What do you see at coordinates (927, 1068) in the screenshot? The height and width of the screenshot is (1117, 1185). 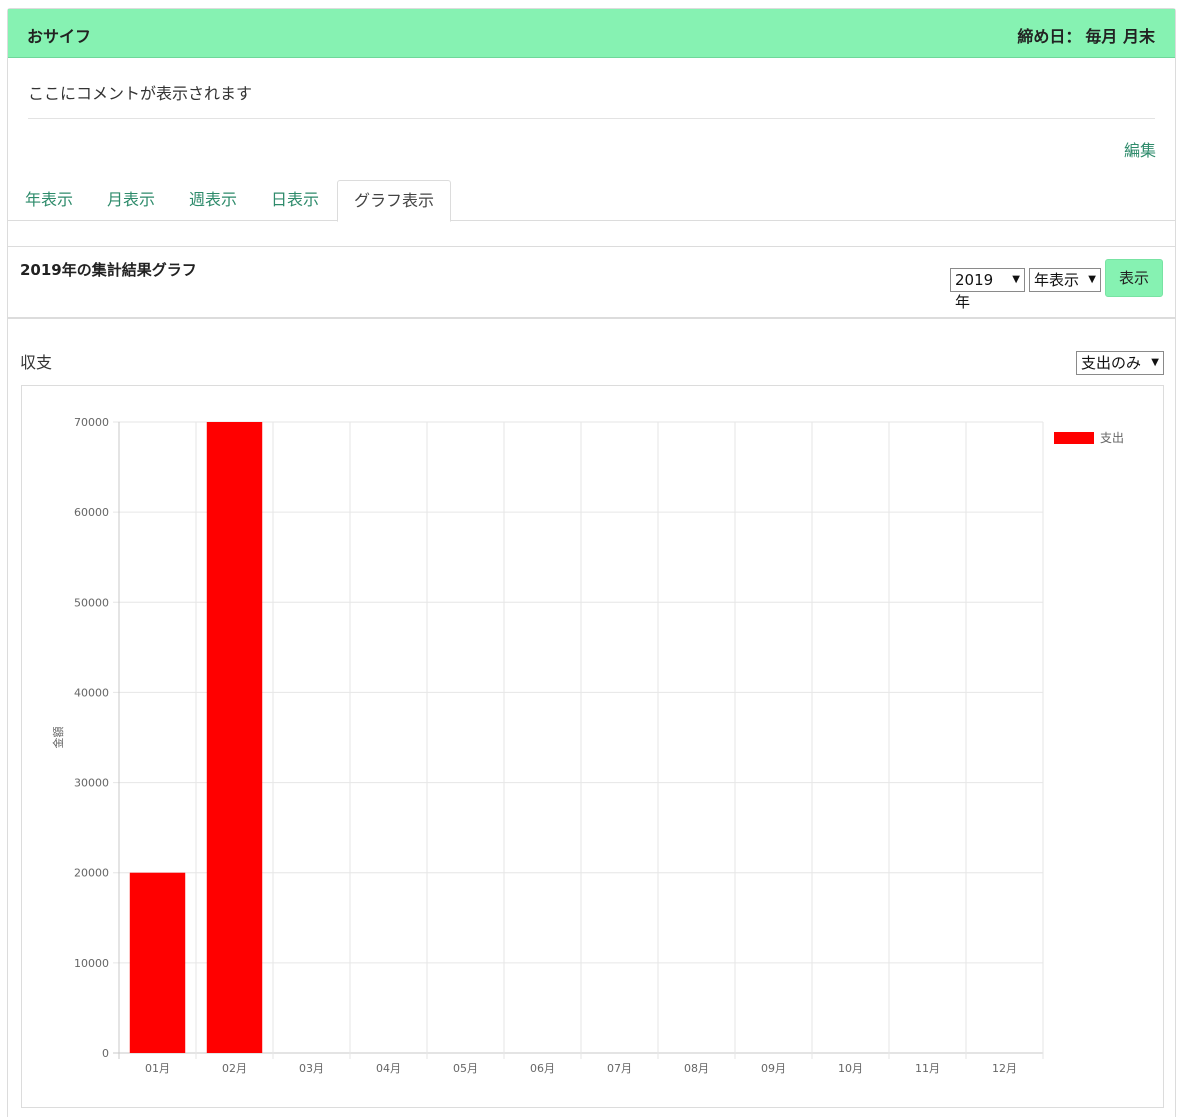 I see `x-tick-label: 11月` at bounding box center [927, 1068].